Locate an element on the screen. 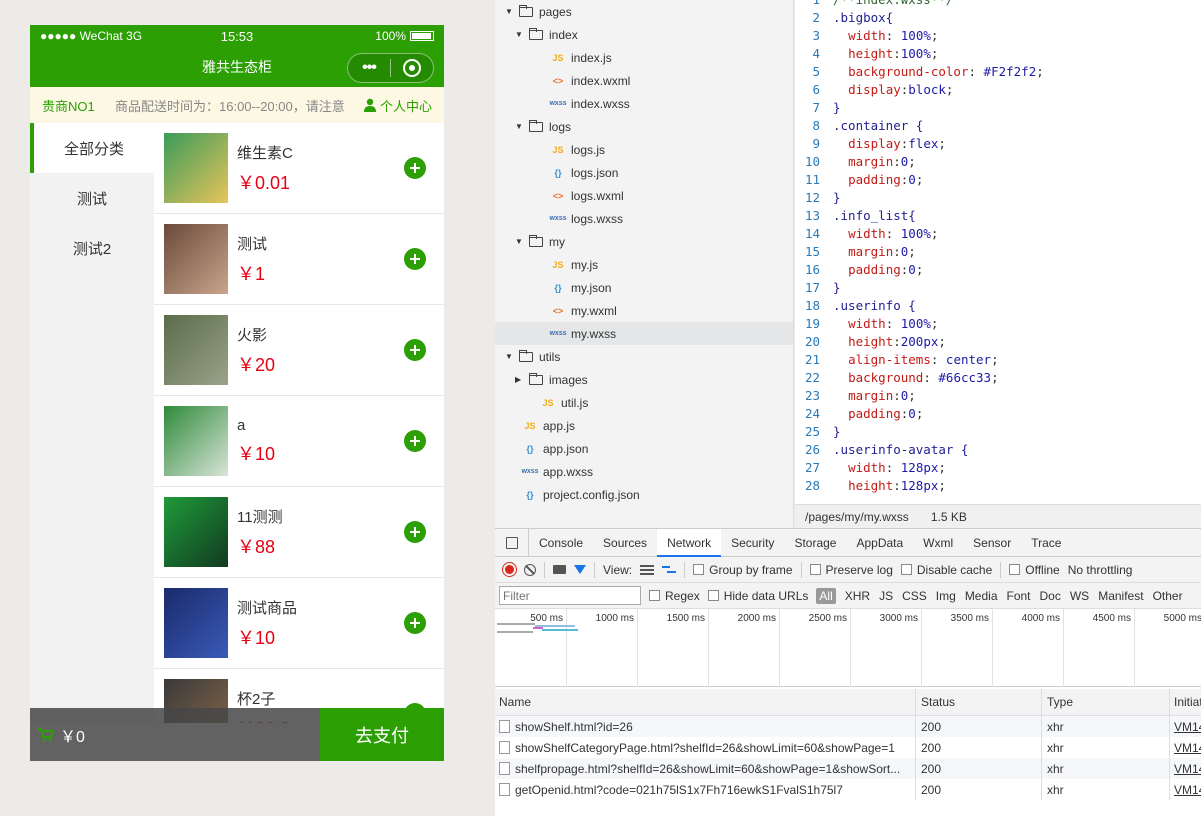 The height and width of the screenshot is (816, 1201). type-filter-js: JS is located at coordinates (886, 596).